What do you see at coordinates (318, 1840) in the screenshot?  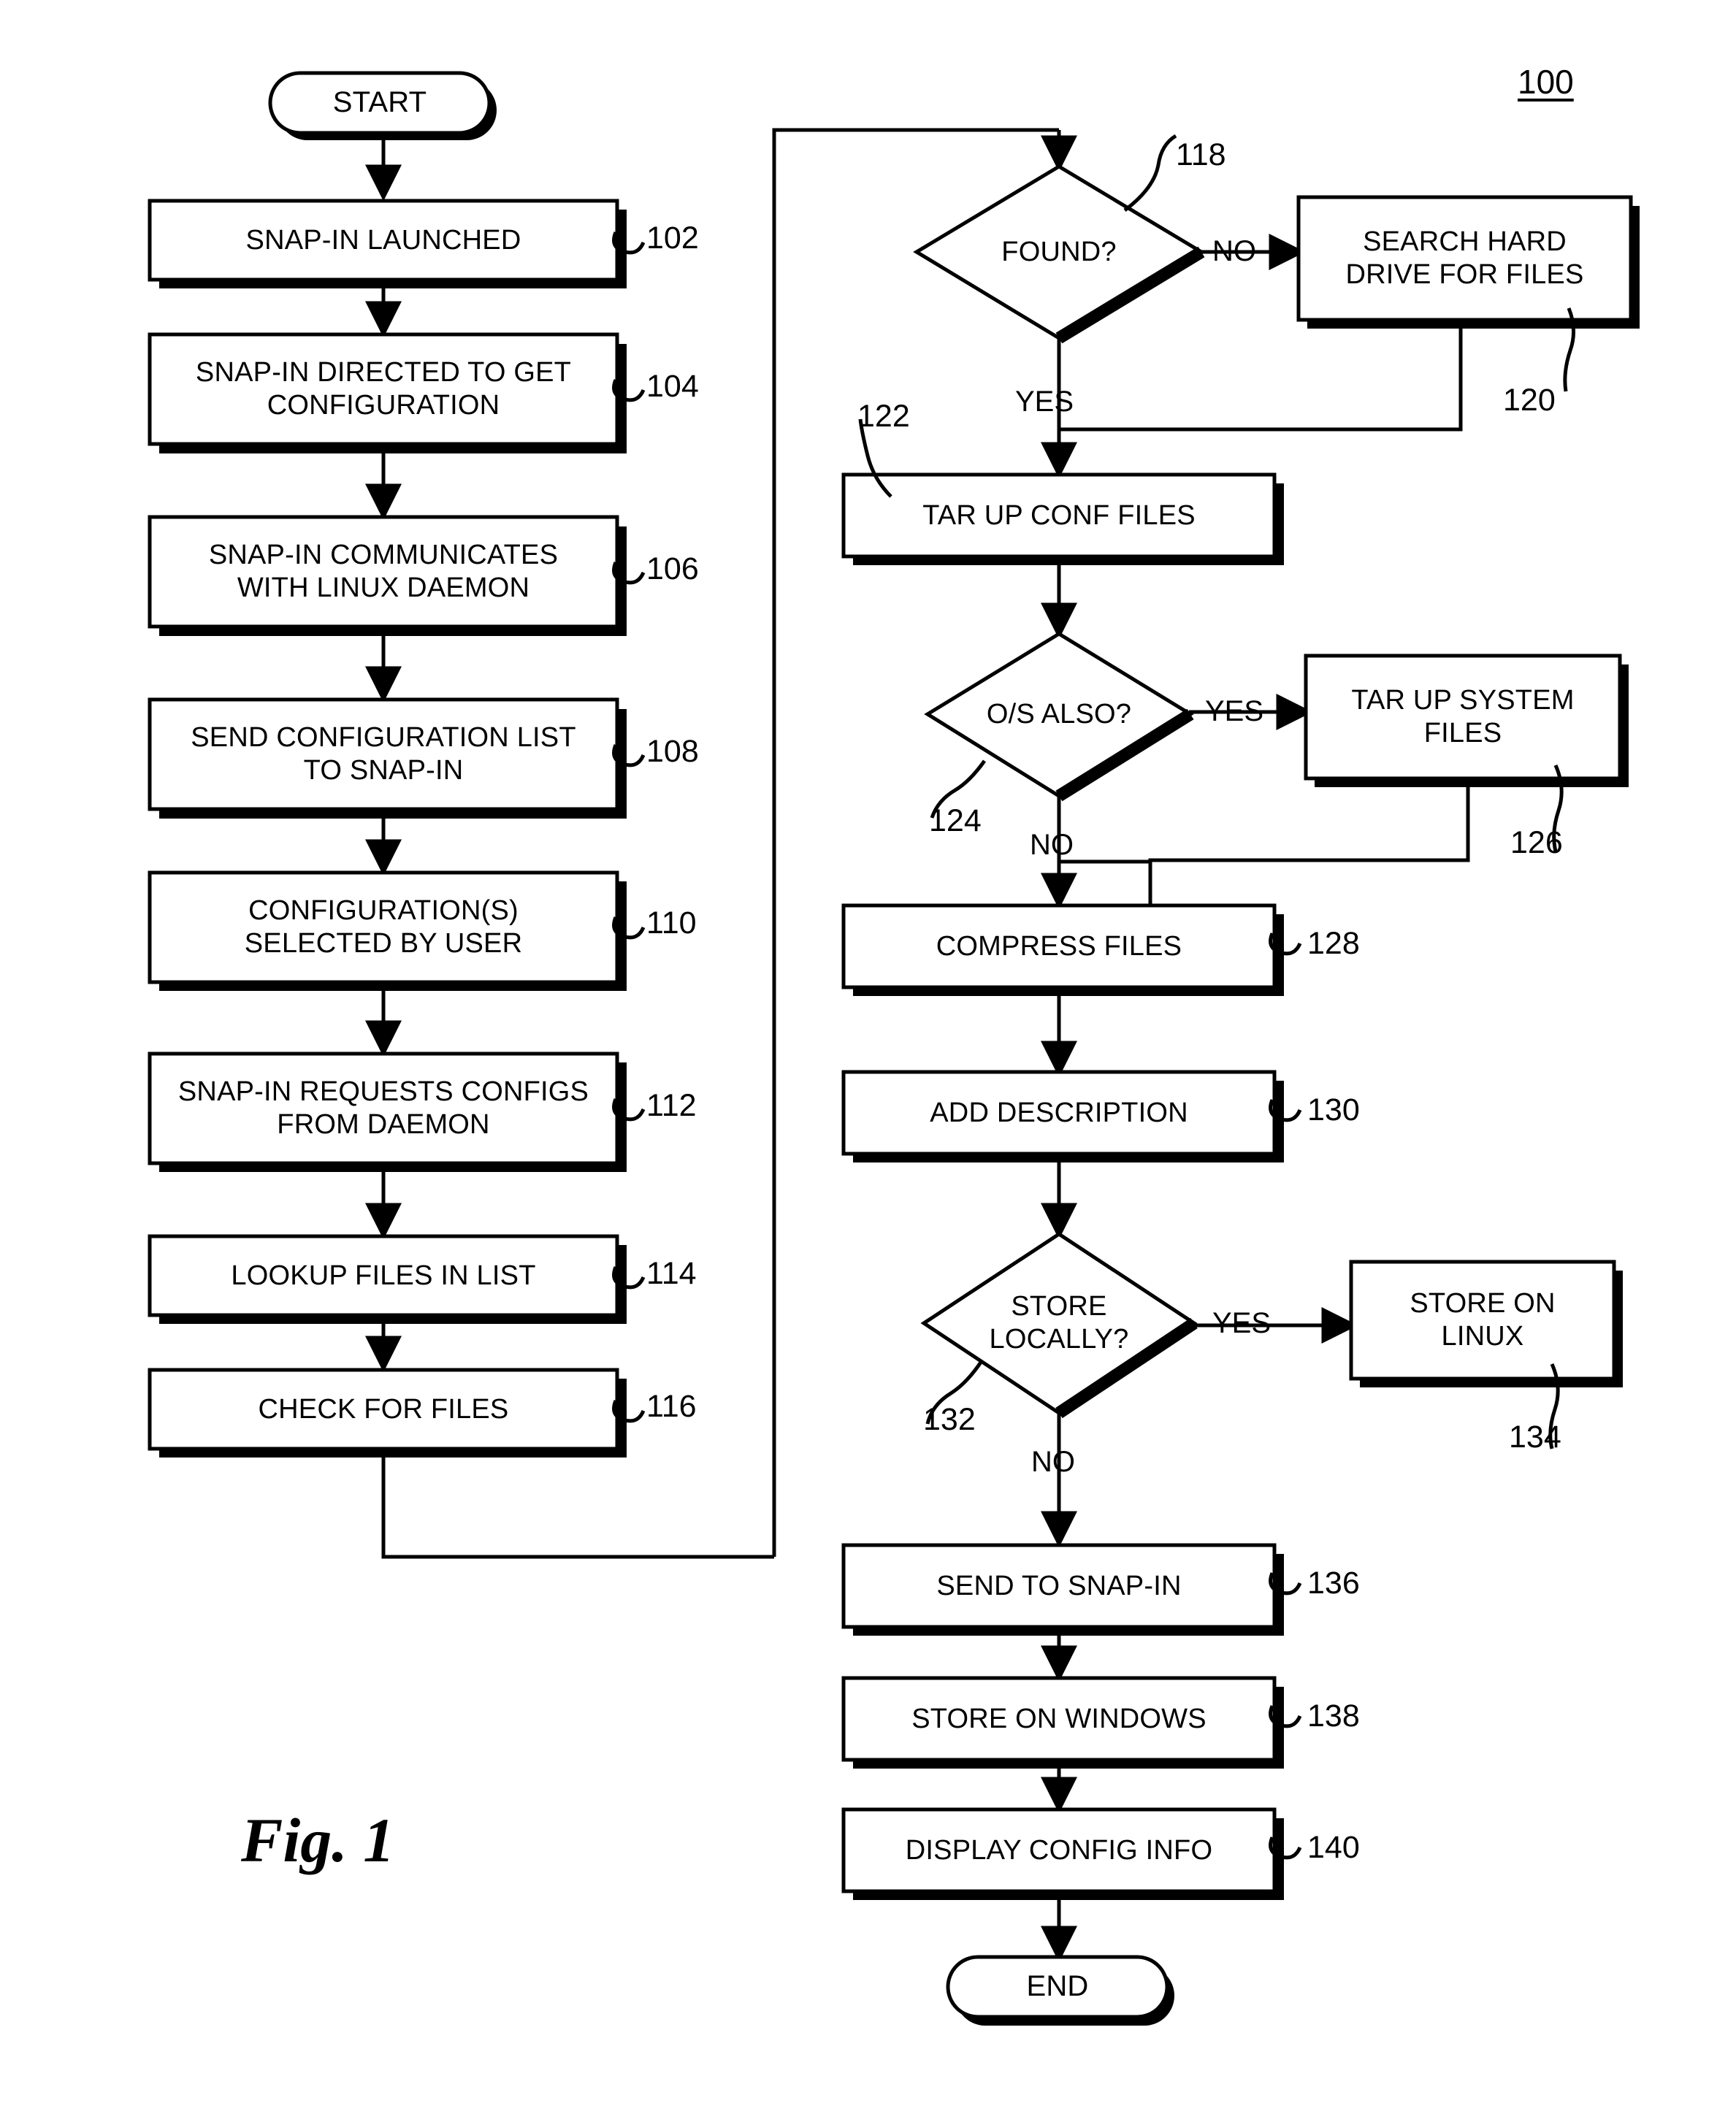 I see `figure-caption: Fig. 1` at bounding box center [318, 1840].